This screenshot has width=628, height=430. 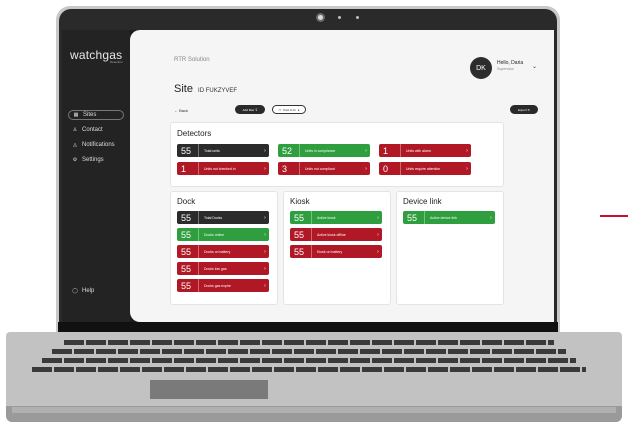 I want to click on page-title: Site ID FUKZYVEF, so click(x=205, y=89).